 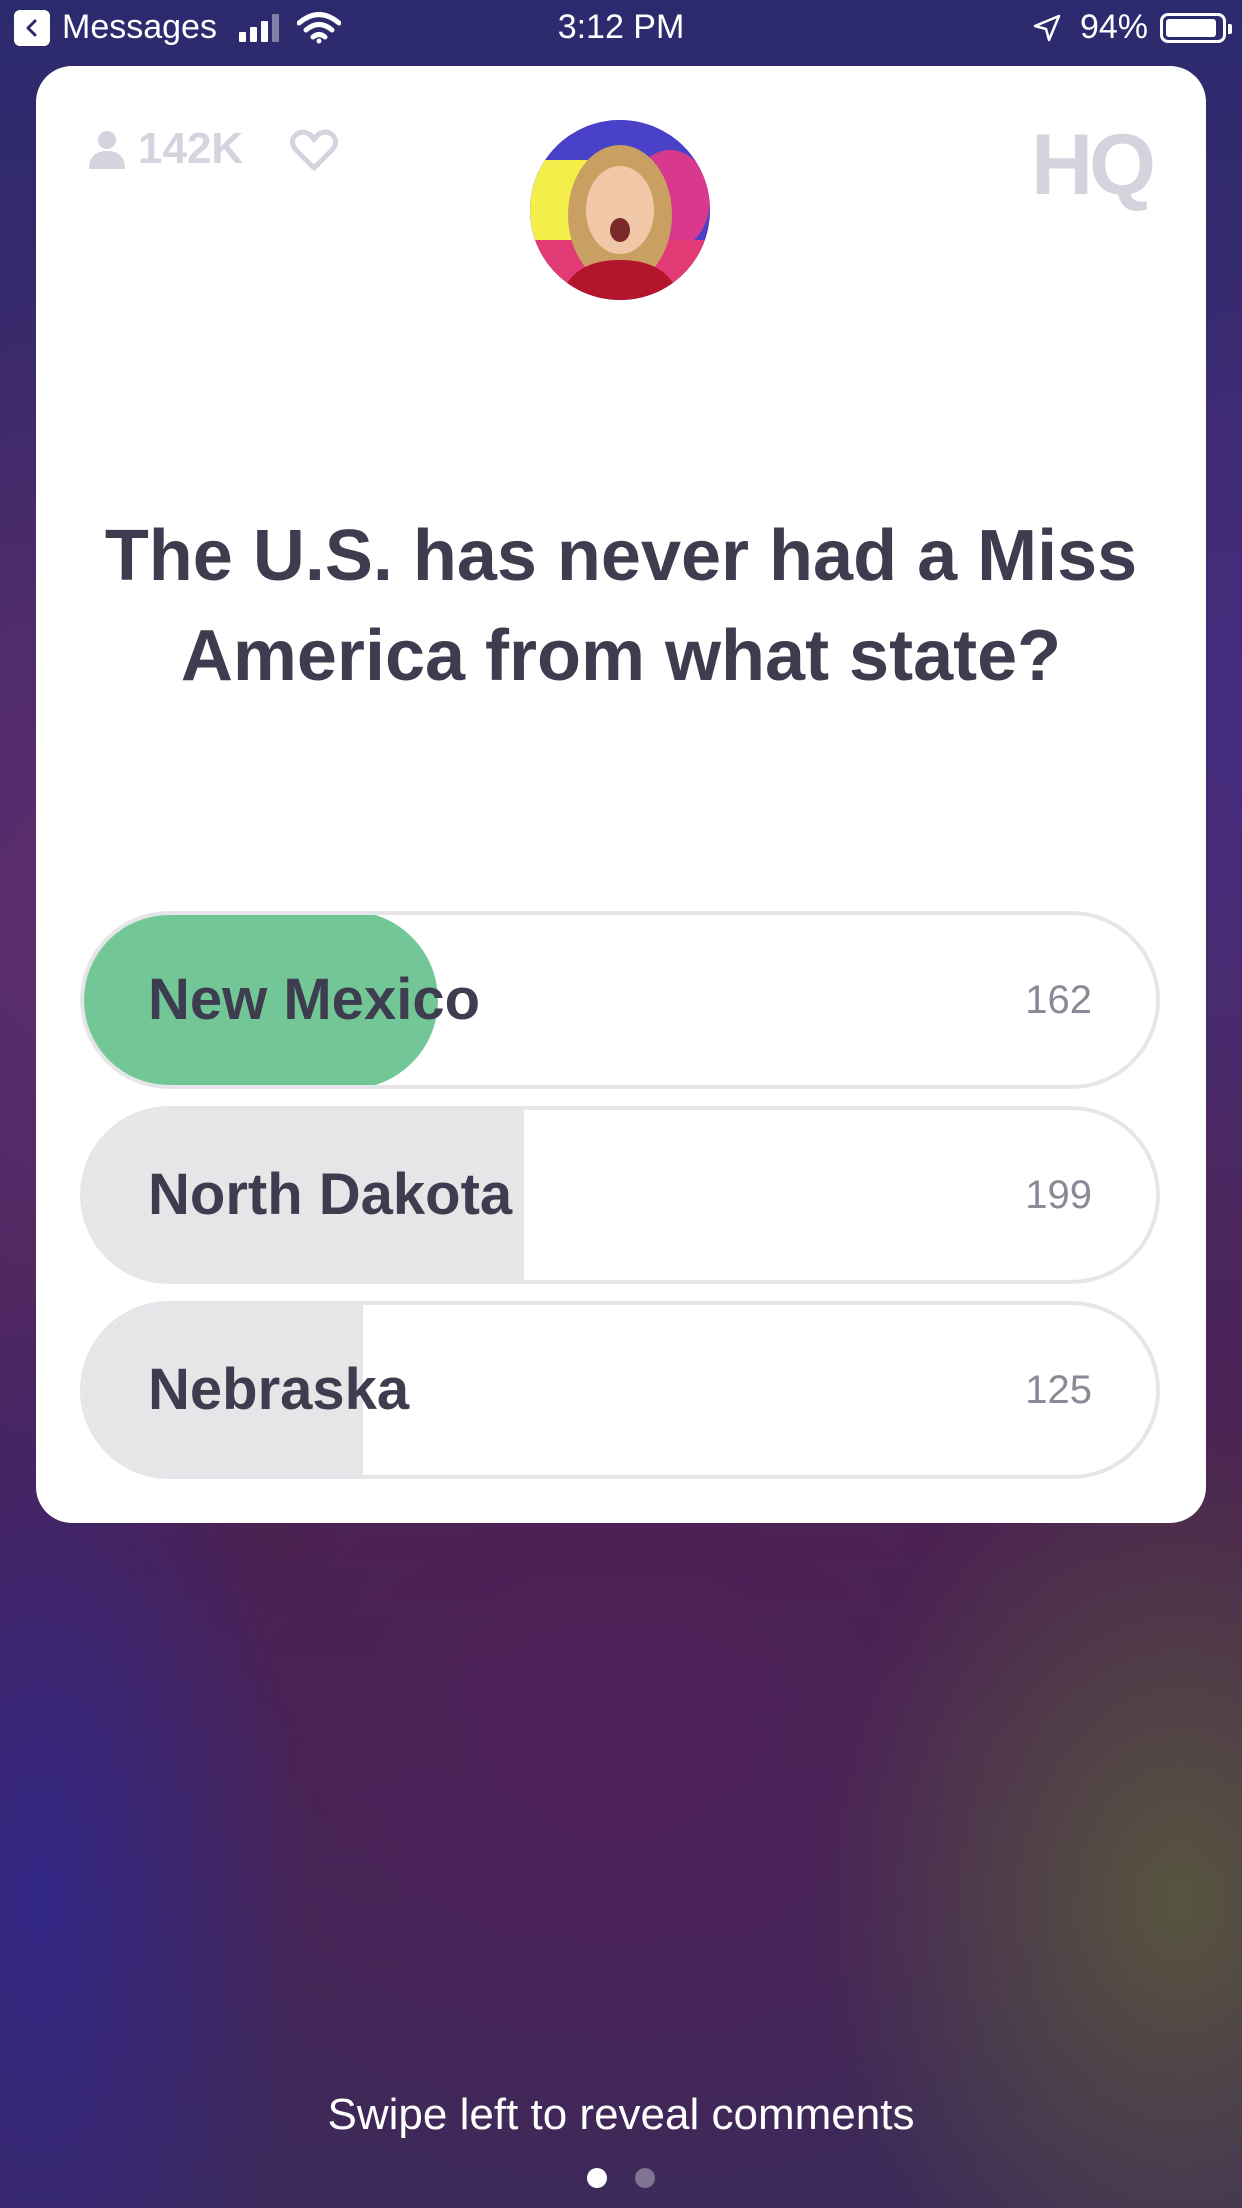 I want to click on viewer-count: 142K, so click(x=165, y=149).